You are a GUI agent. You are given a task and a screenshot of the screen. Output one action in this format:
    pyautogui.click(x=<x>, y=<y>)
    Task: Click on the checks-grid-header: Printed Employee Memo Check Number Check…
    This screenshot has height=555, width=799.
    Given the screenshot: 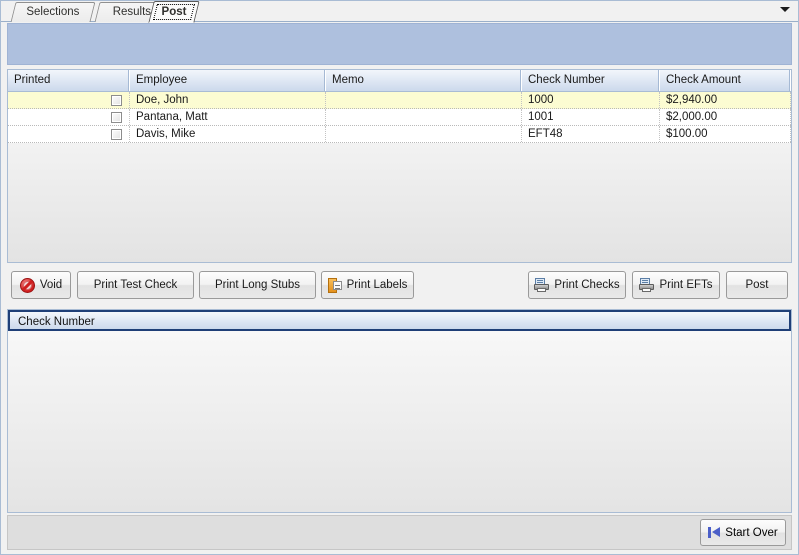 What is the action you would take?
    pyautogui.click(x=399, y=81)
    